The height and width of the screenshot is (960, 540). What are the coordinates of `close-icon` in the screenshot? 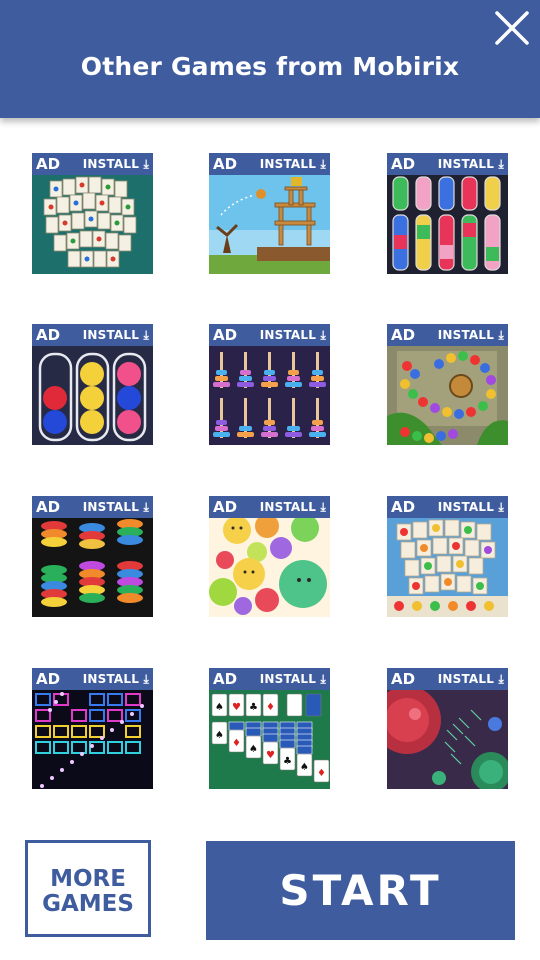 It's located at (512, 28).